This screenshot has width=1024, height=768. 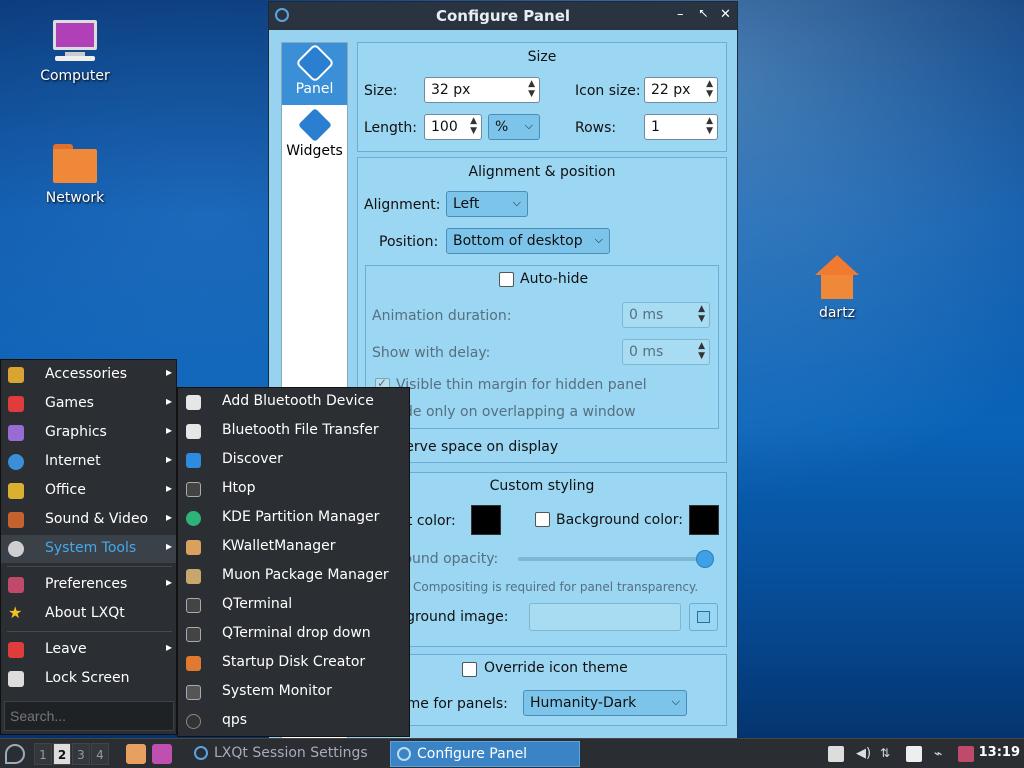 I want to click on icon-theme-label: eme for panels:, so click(x=453, y=704).